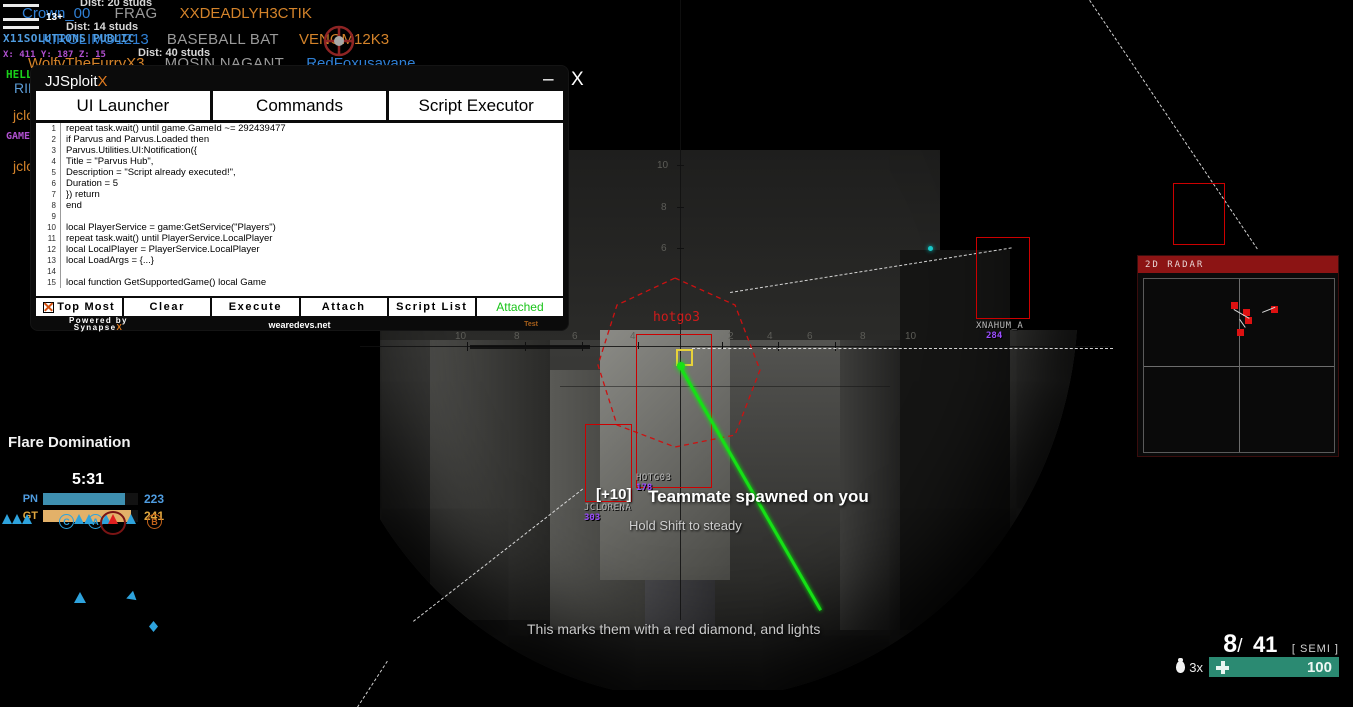 The width and height of the screenshot is (1353, 707). I want to click on tab-commands: Commands, so click(299, 105).